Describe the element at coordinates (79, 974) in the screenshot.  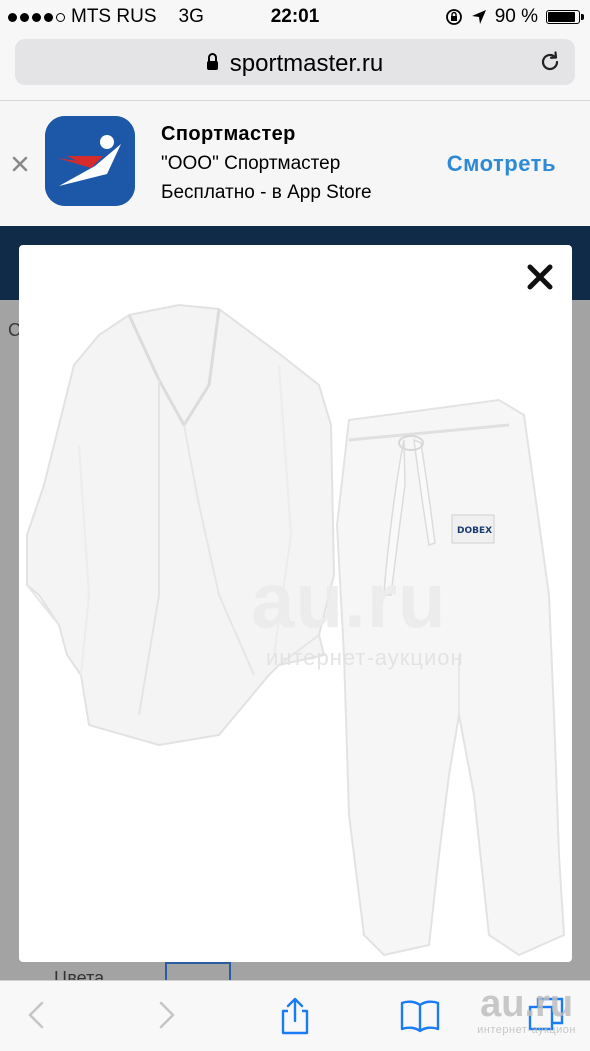
I see `colors-label: Цвета` at that location.